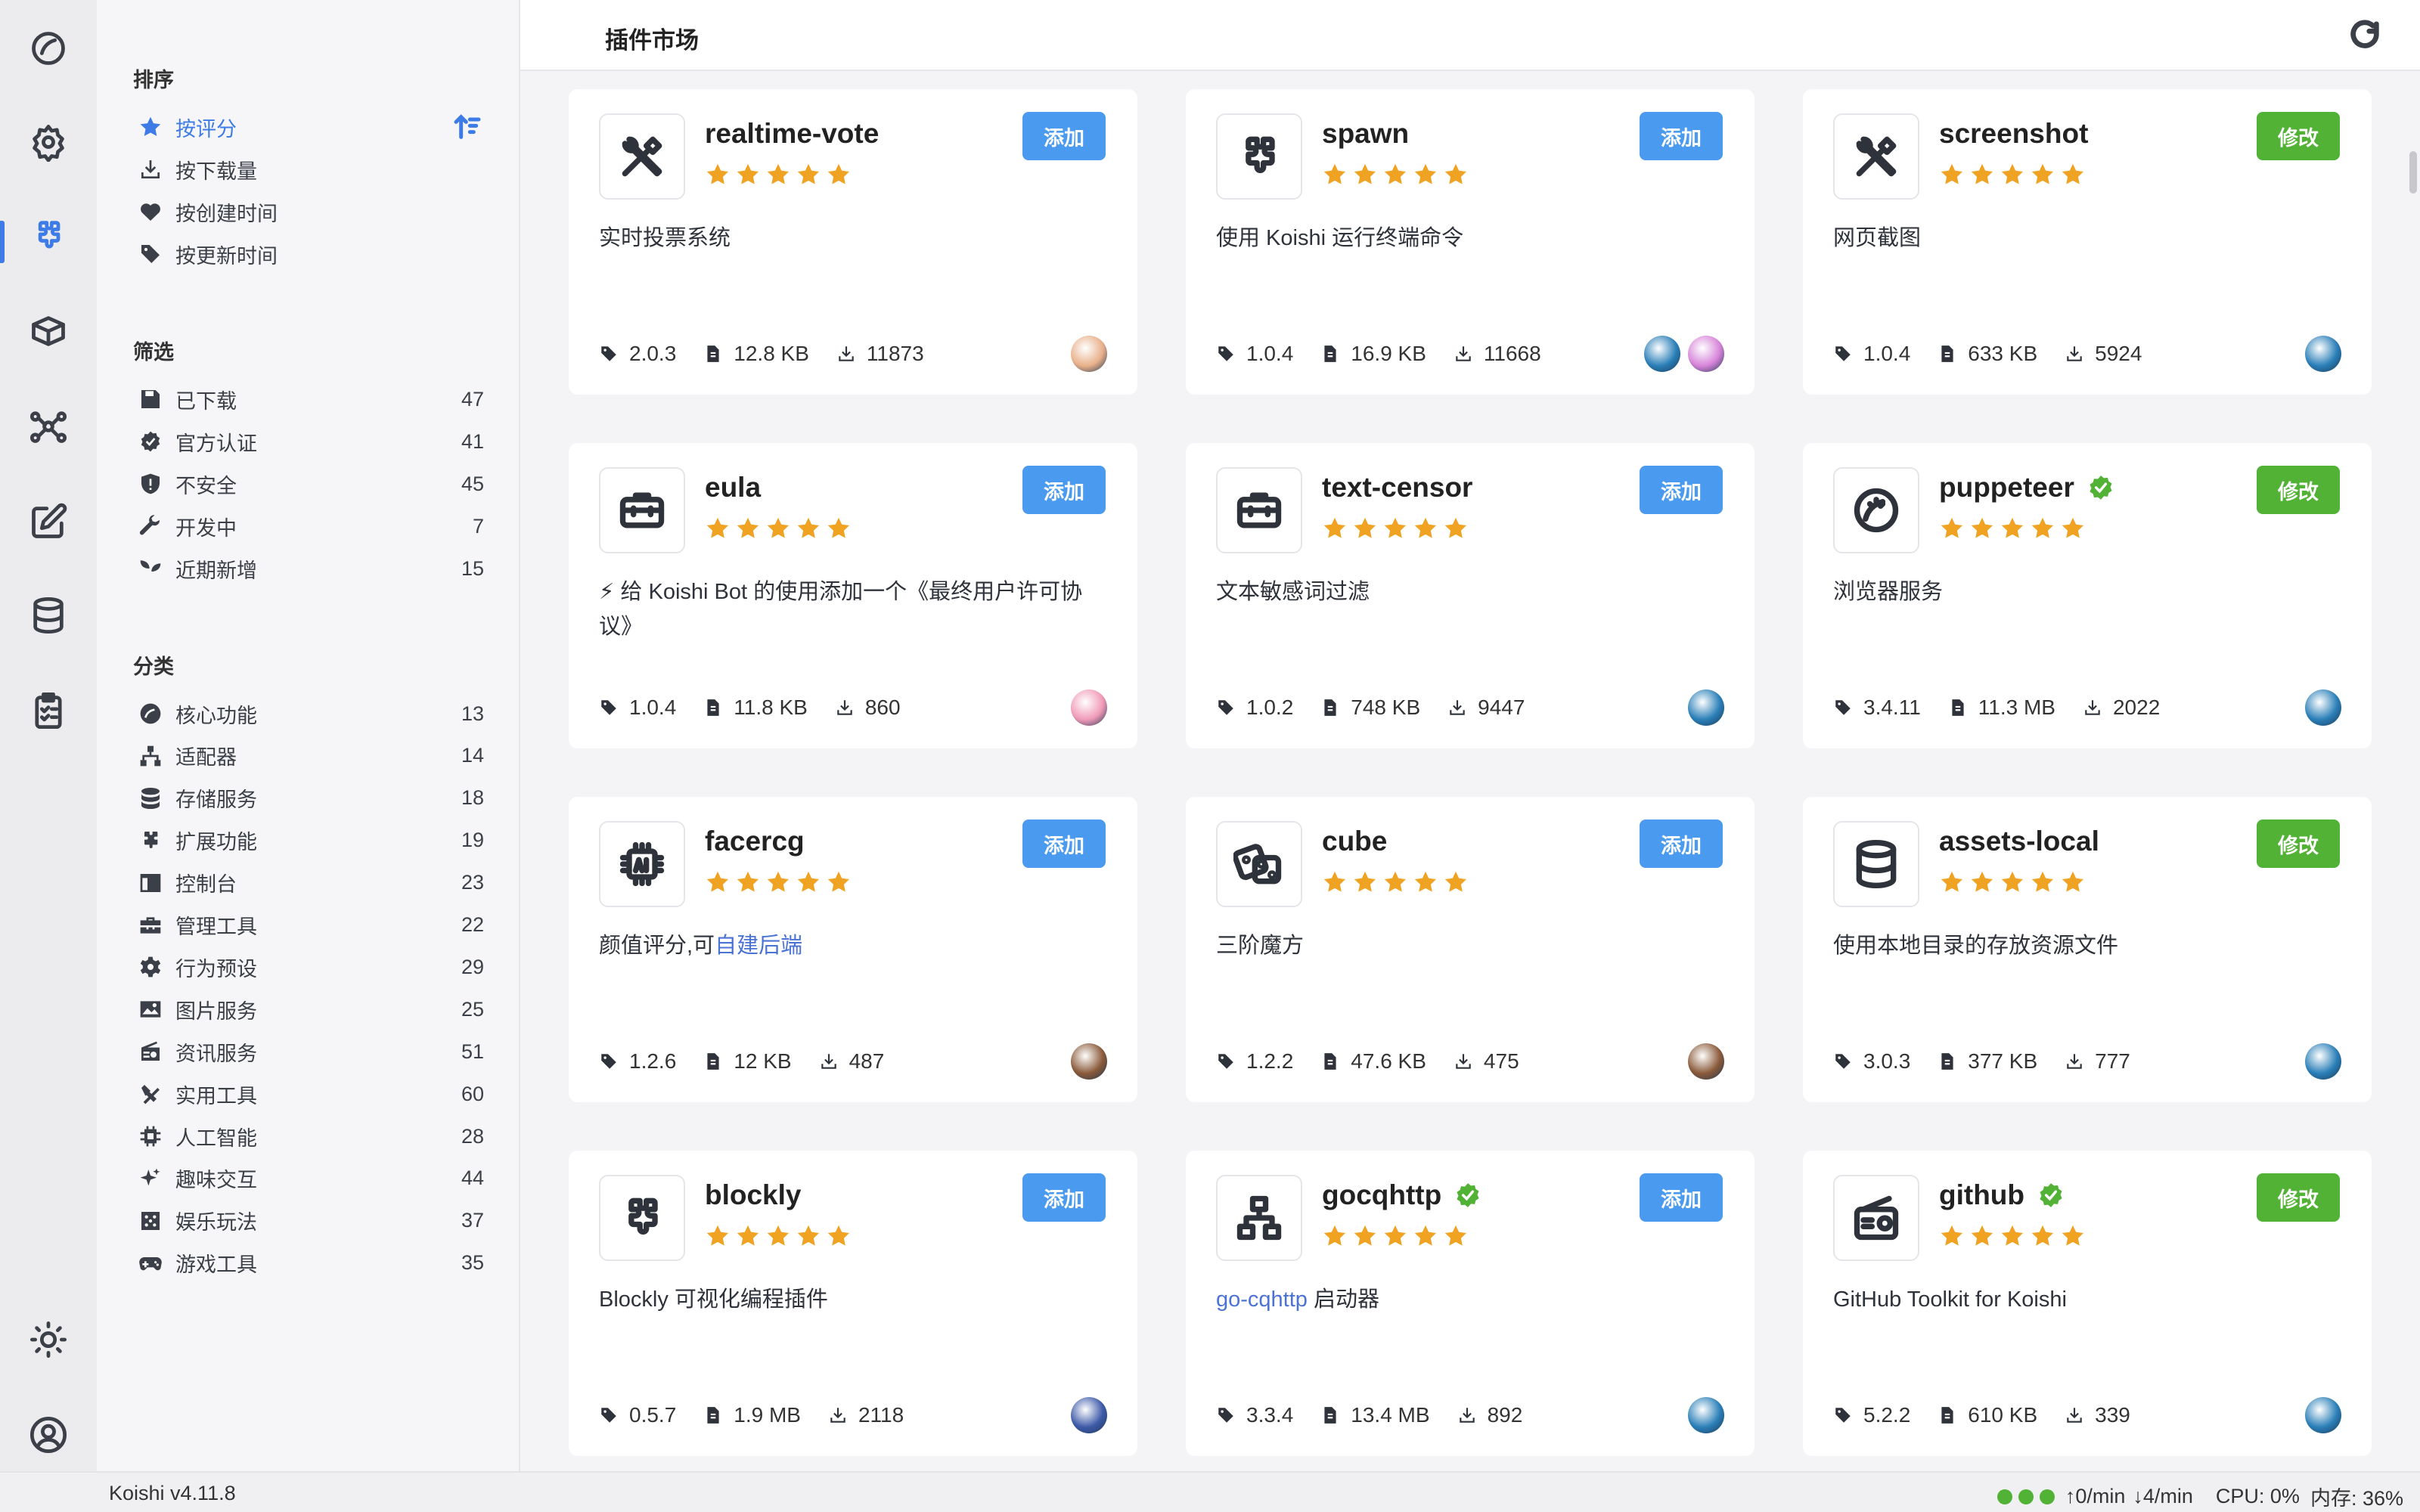  What do you see at coordinates (310, 169) in the screenshot?
I see `sidebar-item: 按下载量` at bounding box center [310, 169].